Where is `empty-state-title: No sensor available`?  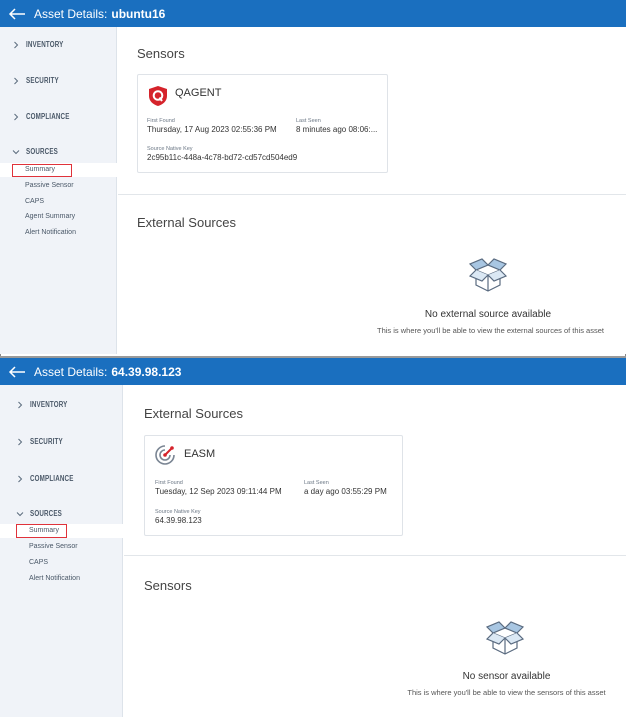 empty-state-title: No sensor available is located at coordinates (506, 676).